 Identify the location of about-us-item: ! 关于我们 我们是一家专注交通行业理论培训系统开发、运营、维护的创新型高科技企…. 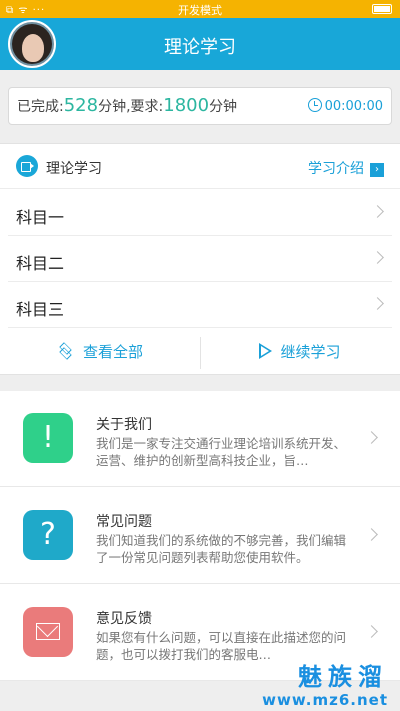
(200, 439).